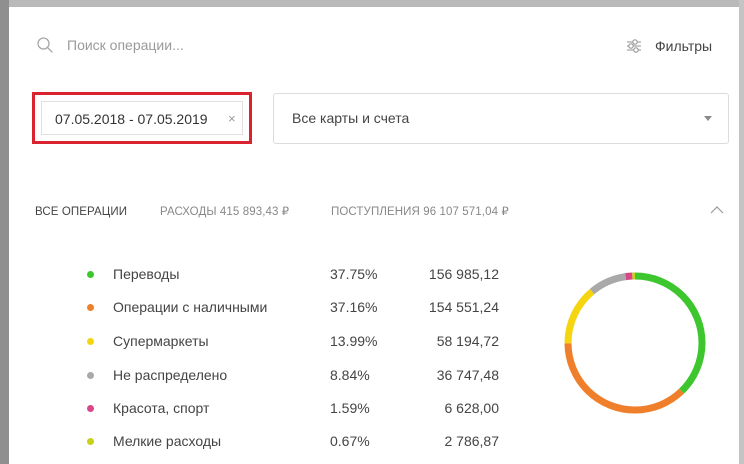  What do you see at coordinates (131, 119) in the screenshot?
I see `date-range-value: 07.05.2018 - 07.05.2019` at bounding box center [131, 119].